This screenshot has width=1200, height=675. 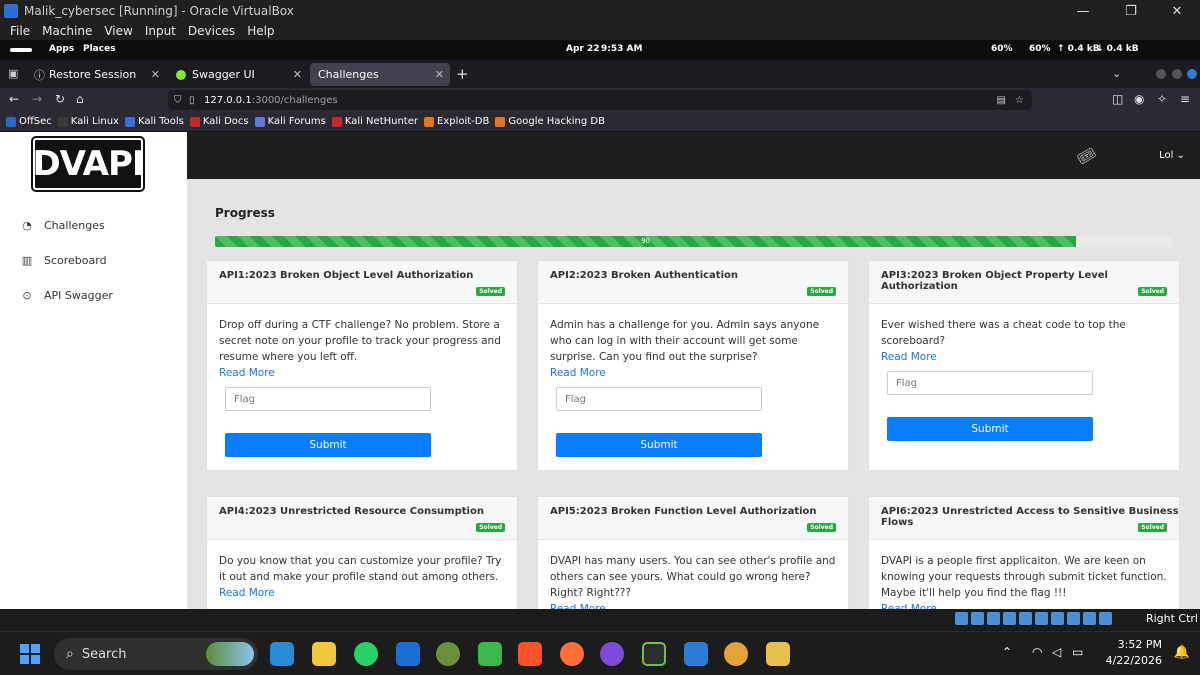 I want to click on app-menu-icon: ≡, so click(x=1185, y=99).